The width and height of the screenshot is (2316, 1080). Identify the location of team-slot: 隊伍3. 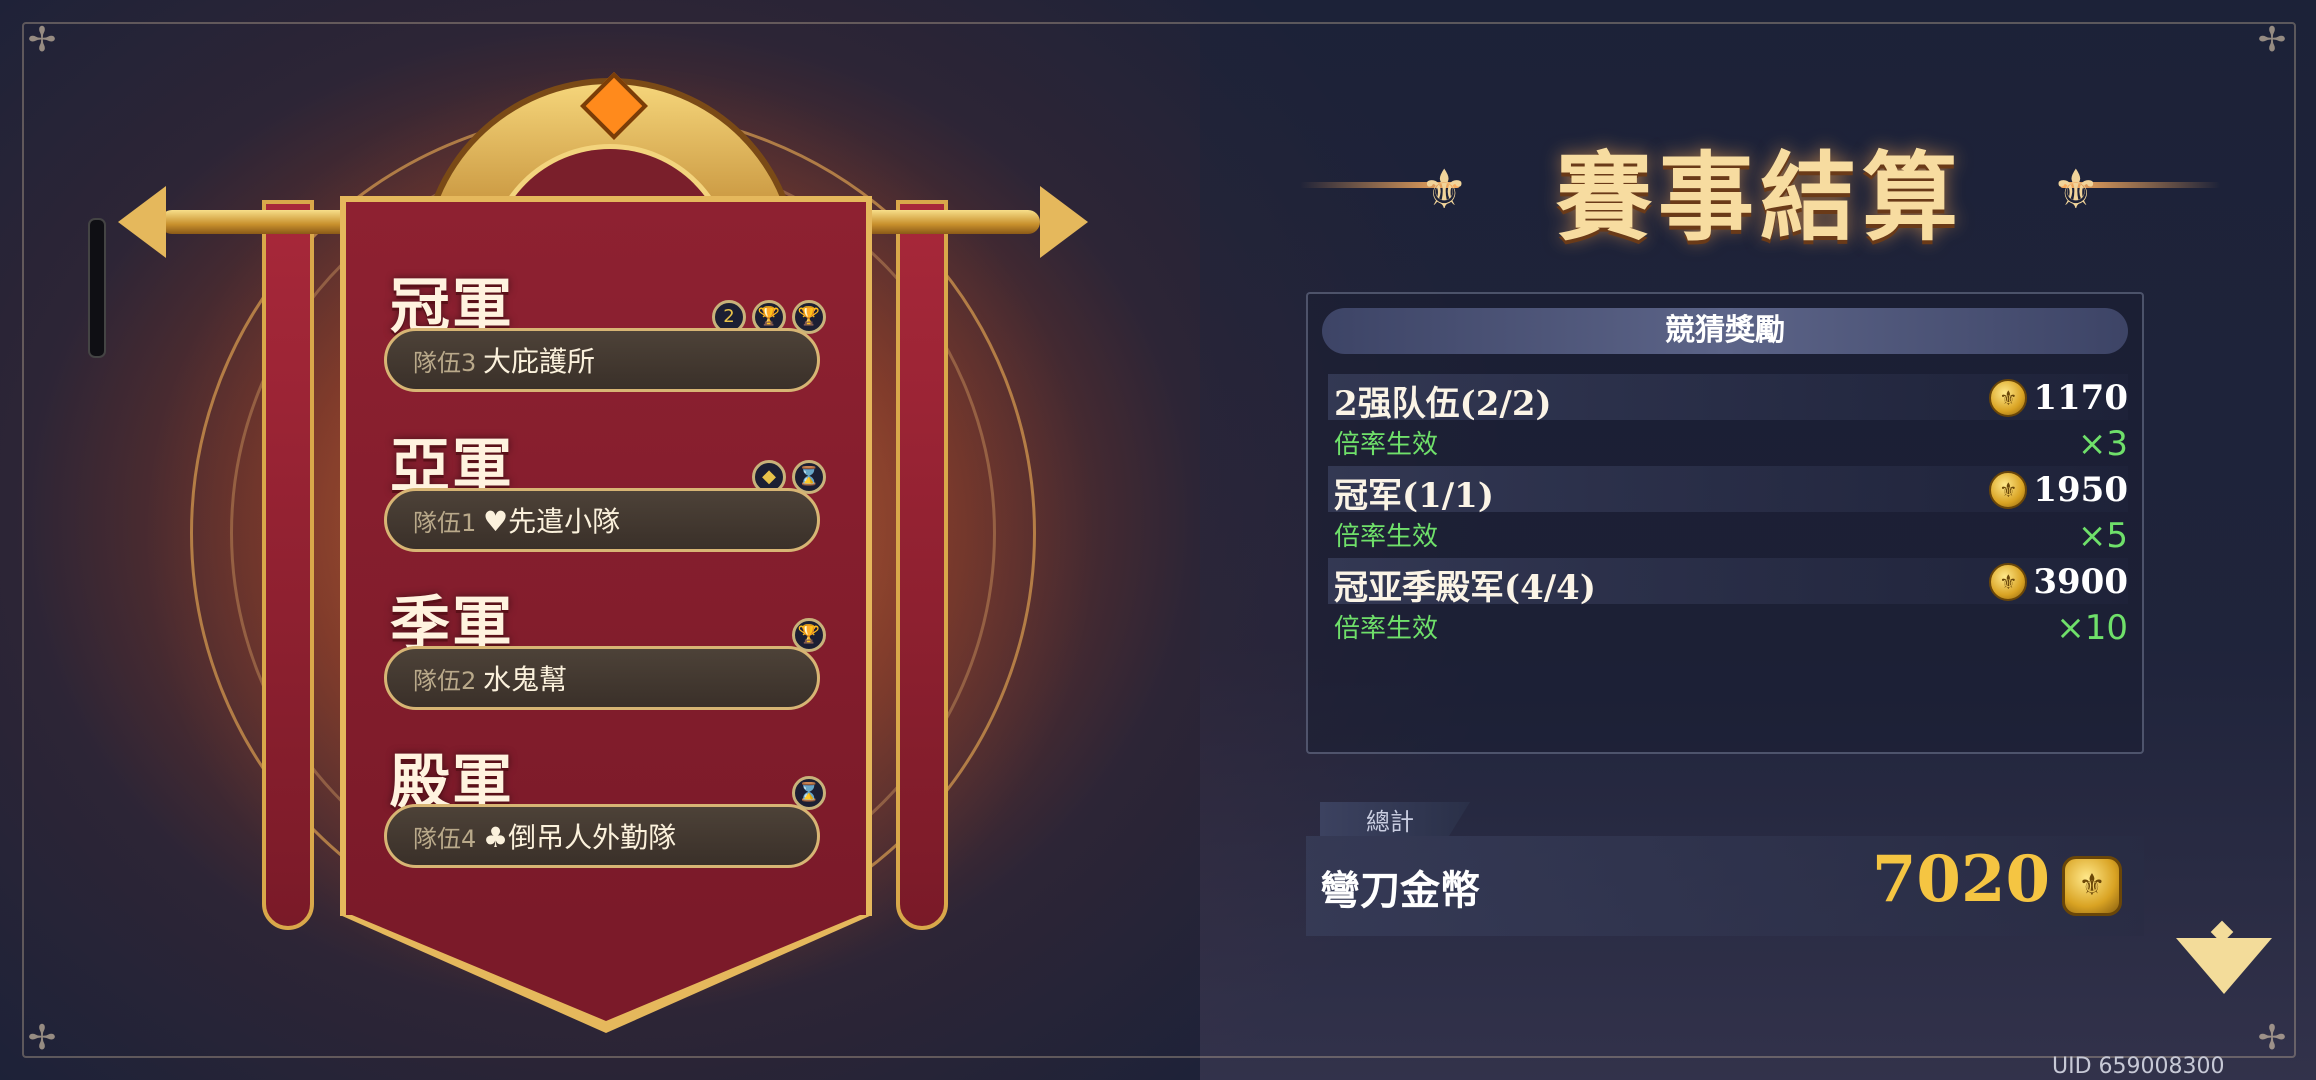
(445, 362).